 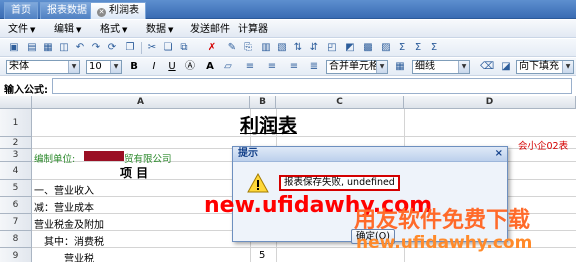 I want to click on image-icon: ◩, so click(x=350, y=48).